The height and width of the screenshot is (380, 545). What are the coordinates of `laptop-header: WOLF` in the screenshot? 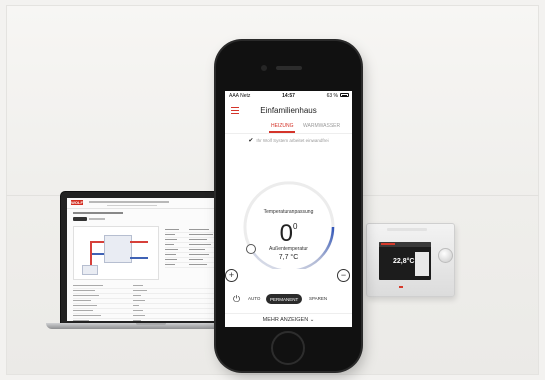 It's located at (151, 203).